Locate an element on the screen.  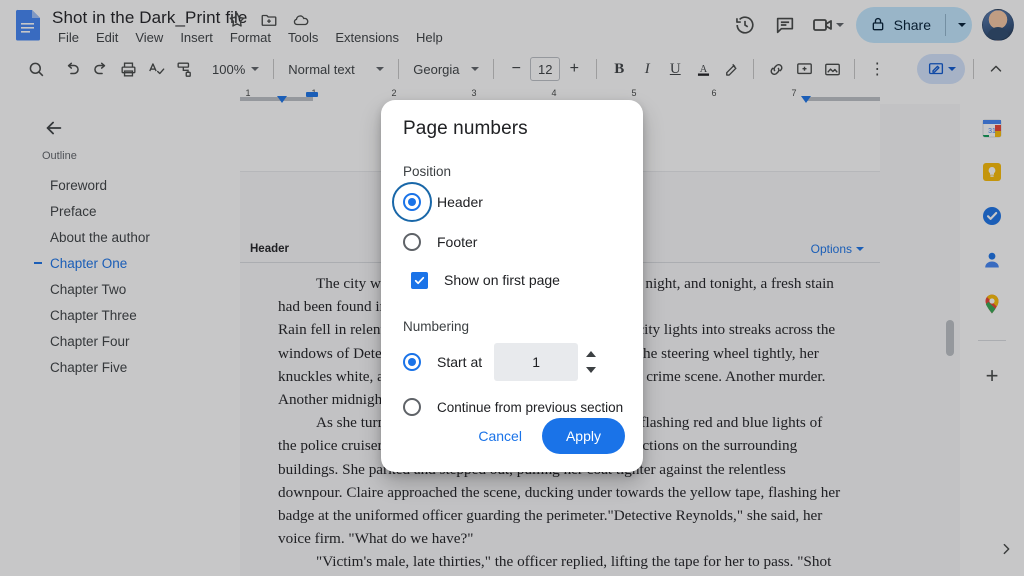
checkbox-icon is located at coordinates (419, 280).